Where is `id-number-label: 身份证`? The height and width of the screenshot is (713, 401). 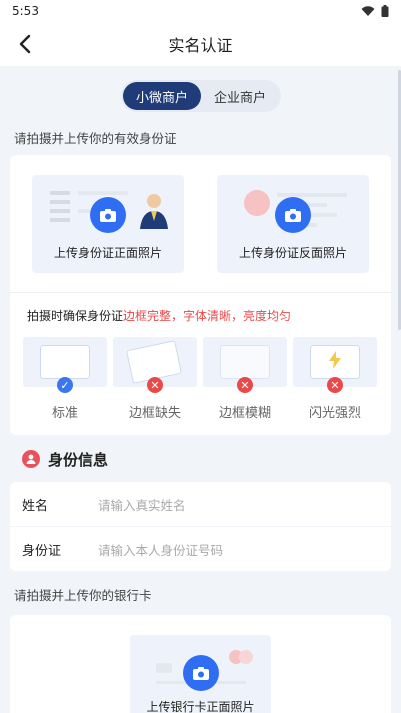
id-number-label: 身份证 is located at coordinates (42, 551).